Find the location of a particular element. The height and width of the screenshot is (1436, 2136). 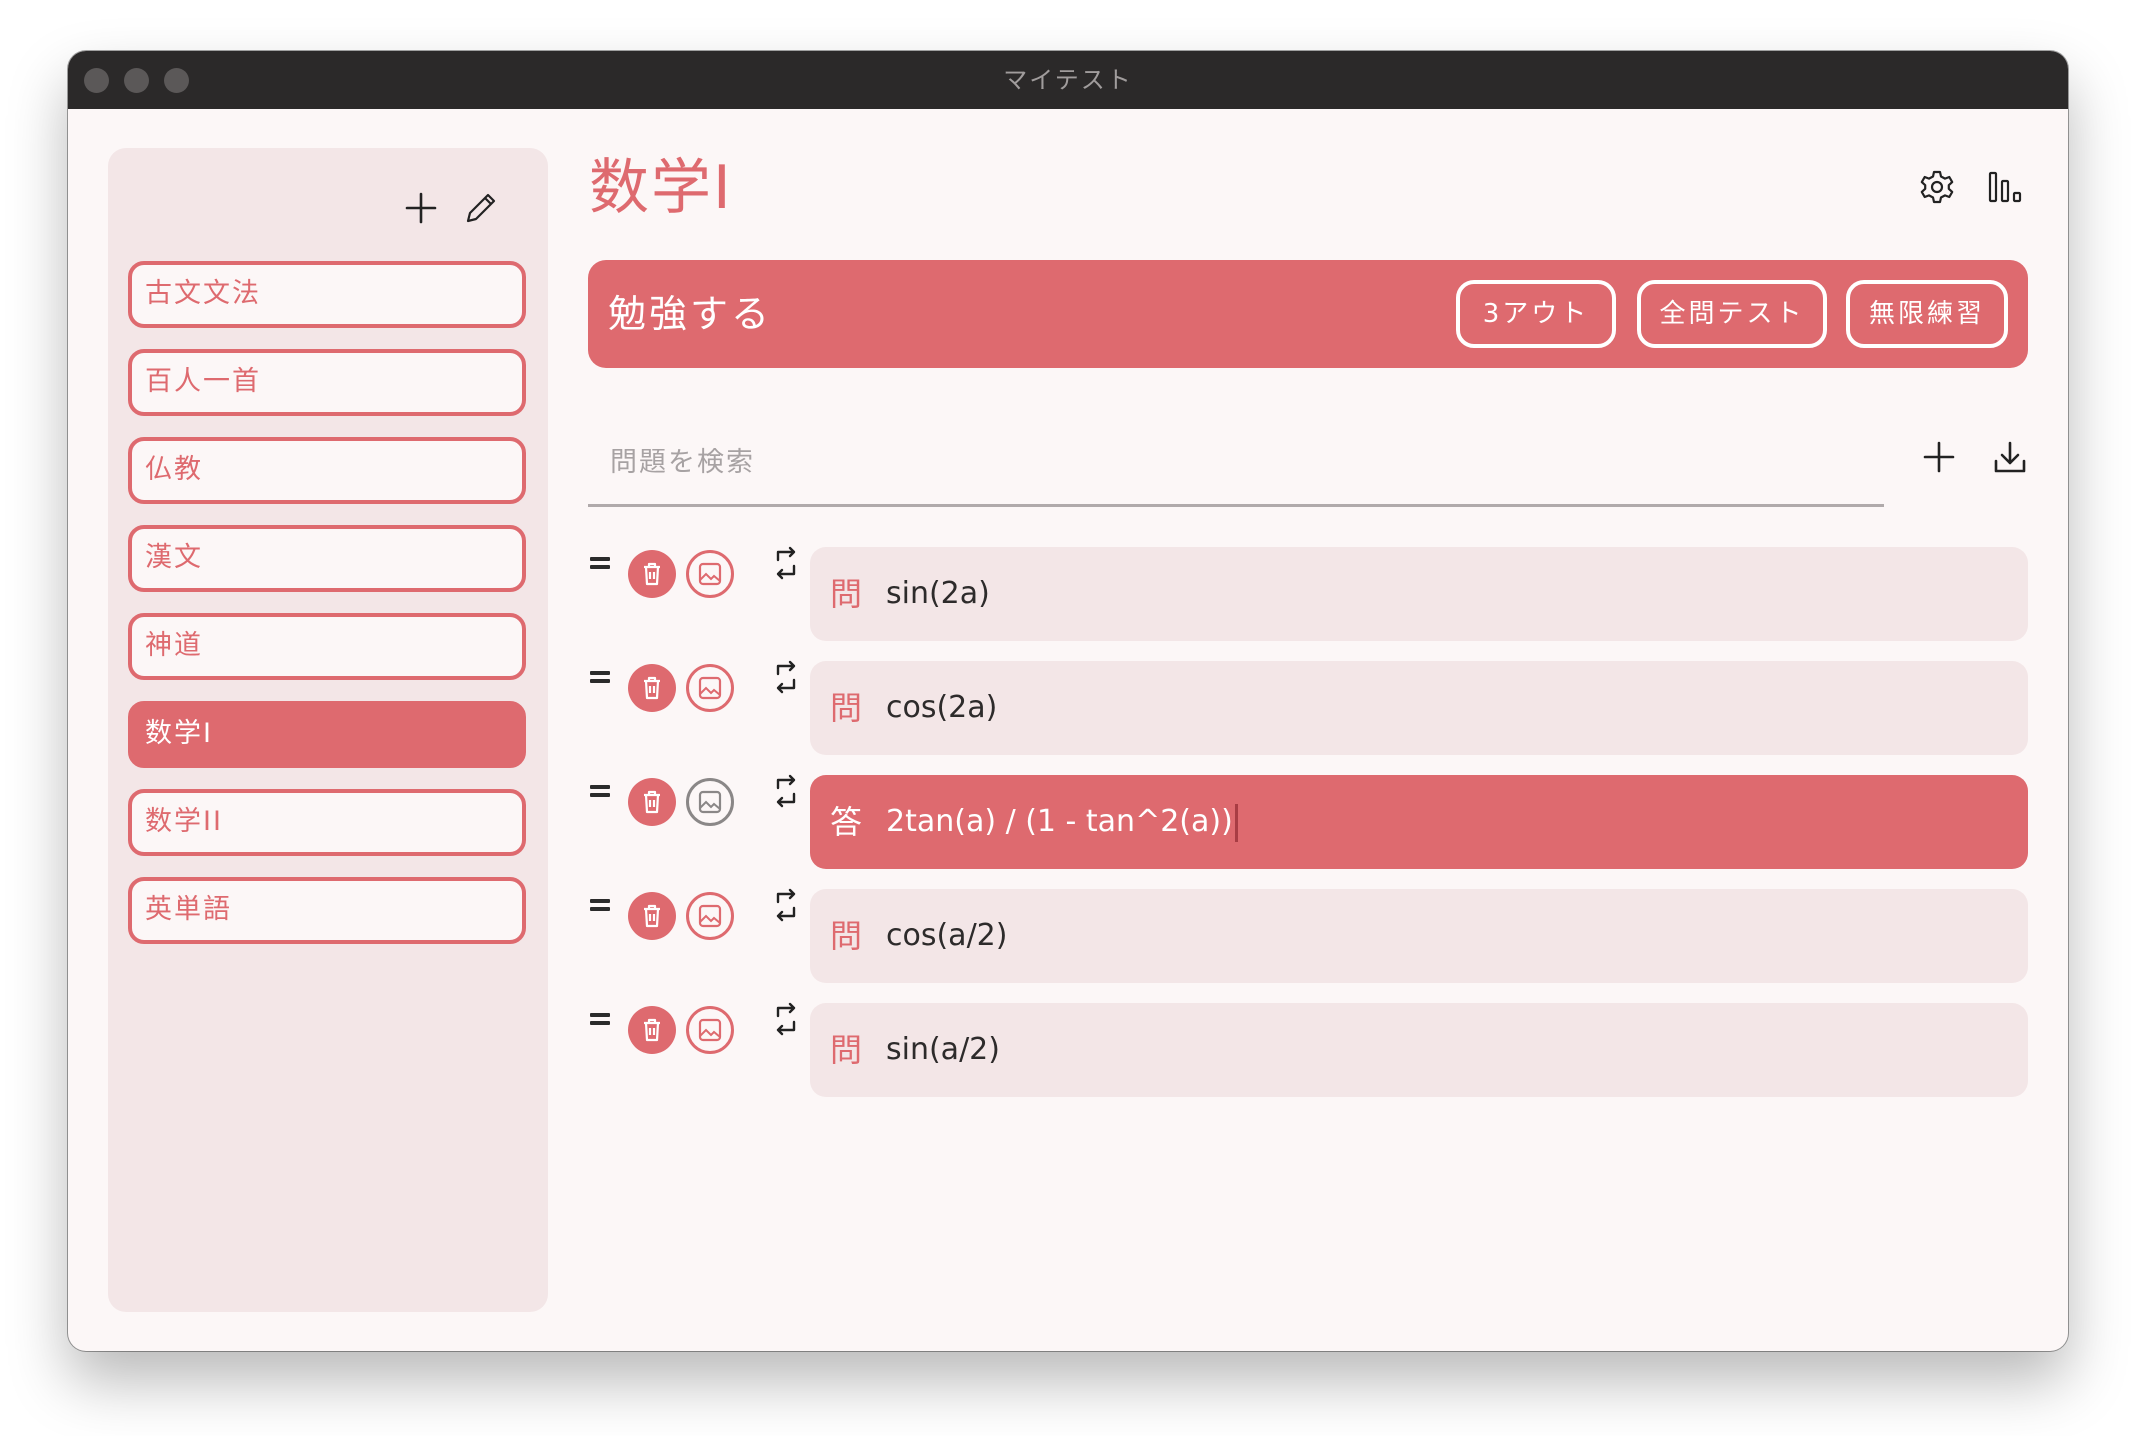

question-card: 問 sin(a/2) is located at coordinates (1419, 1050).